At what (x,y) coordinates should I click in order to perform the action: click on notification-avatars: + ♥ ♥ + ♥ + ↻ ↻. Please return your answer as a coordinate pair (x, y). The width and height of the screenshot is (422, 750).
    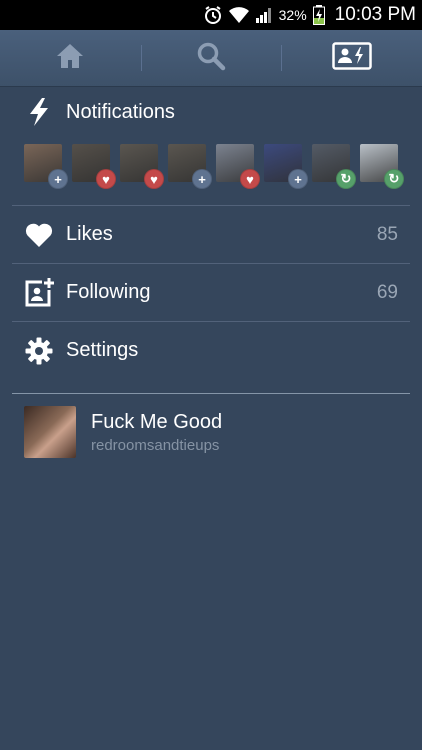
    Looking at the image, I should click on (217, 166).